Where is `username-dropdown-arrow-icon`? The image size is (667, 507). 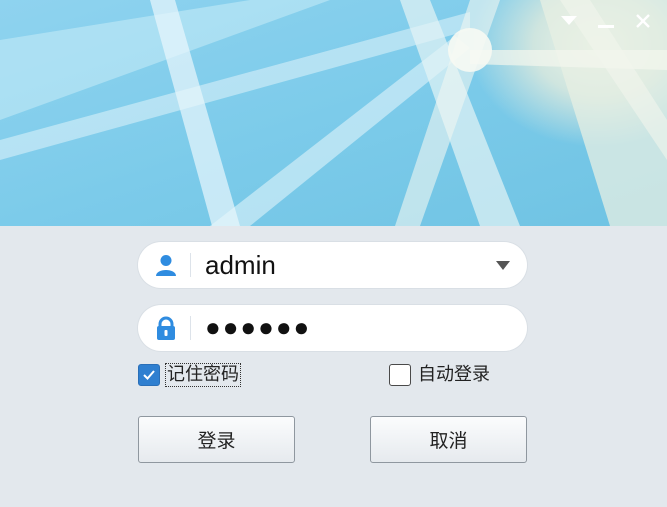
username-dropdown-arrow-icon is located at coordinates (503, 265).